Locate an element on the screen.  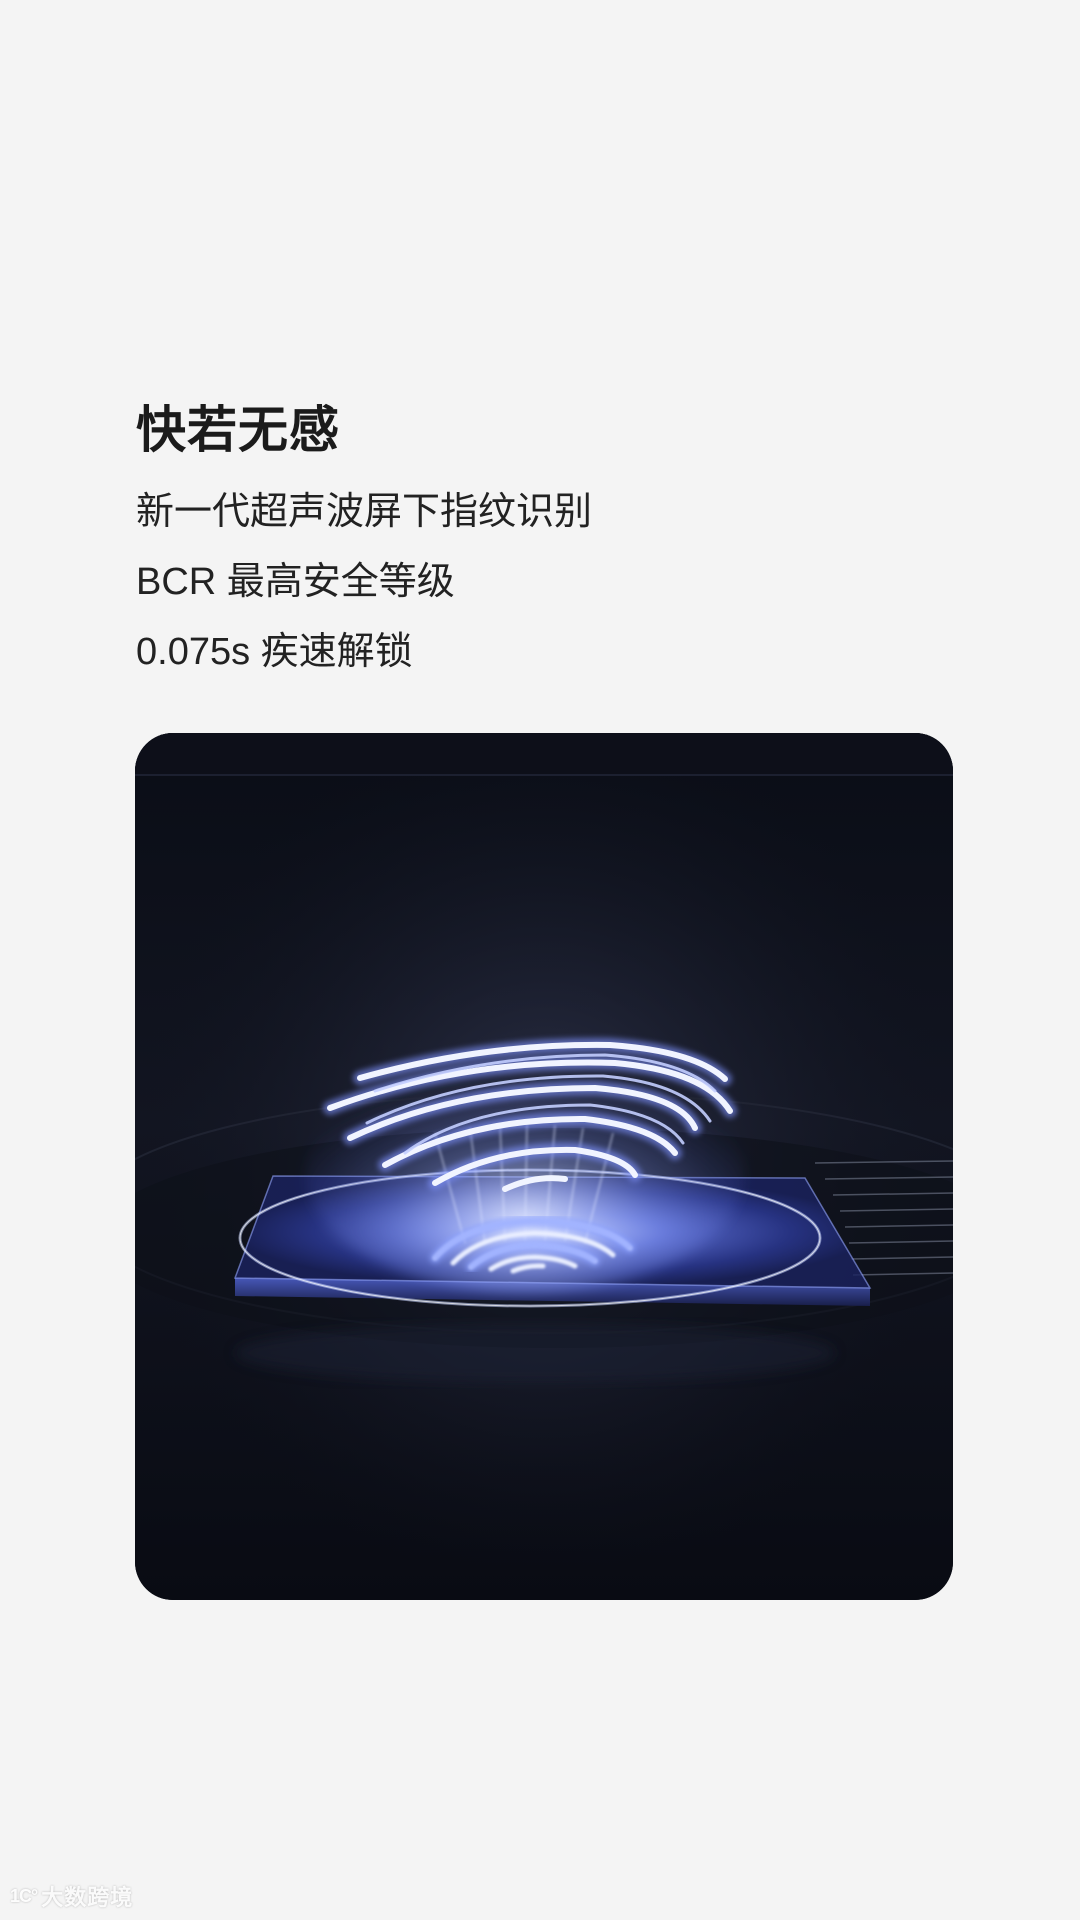
feature-line-ultrasonic: 新一代超声波屏下指纹识别 is located at coordinates (364, 512).